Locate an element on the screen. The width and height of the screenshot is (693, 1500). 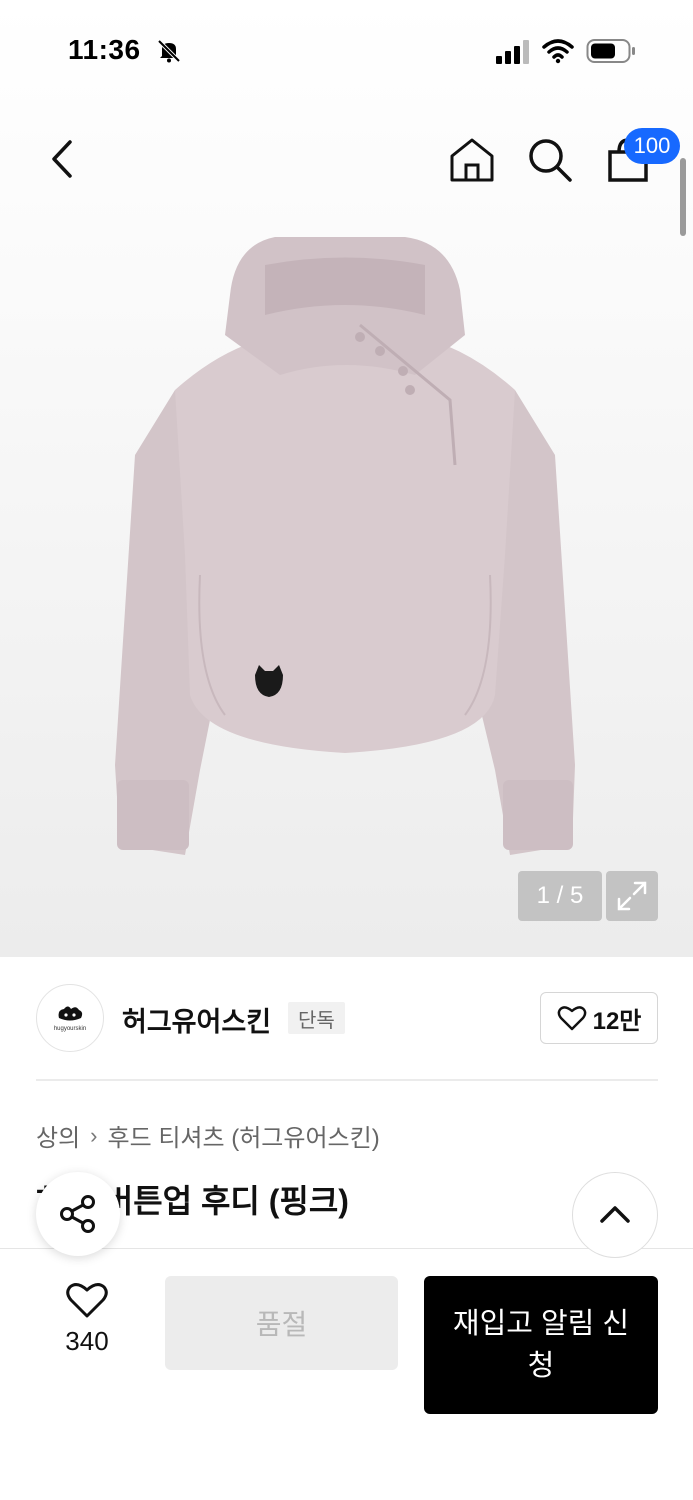
scroll-to-top-button is located at coordinates (615, 1215).